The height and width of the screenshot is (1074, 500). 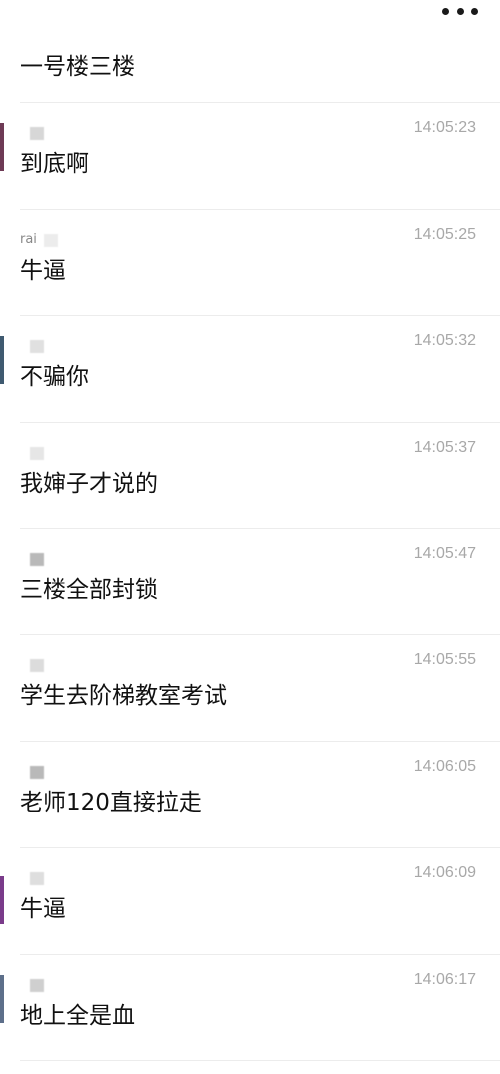 What do you see at coordinates (111, 803) in the screenshot?
I see `message-text: 老师120直接拉走` at bounding box center [111, 803].